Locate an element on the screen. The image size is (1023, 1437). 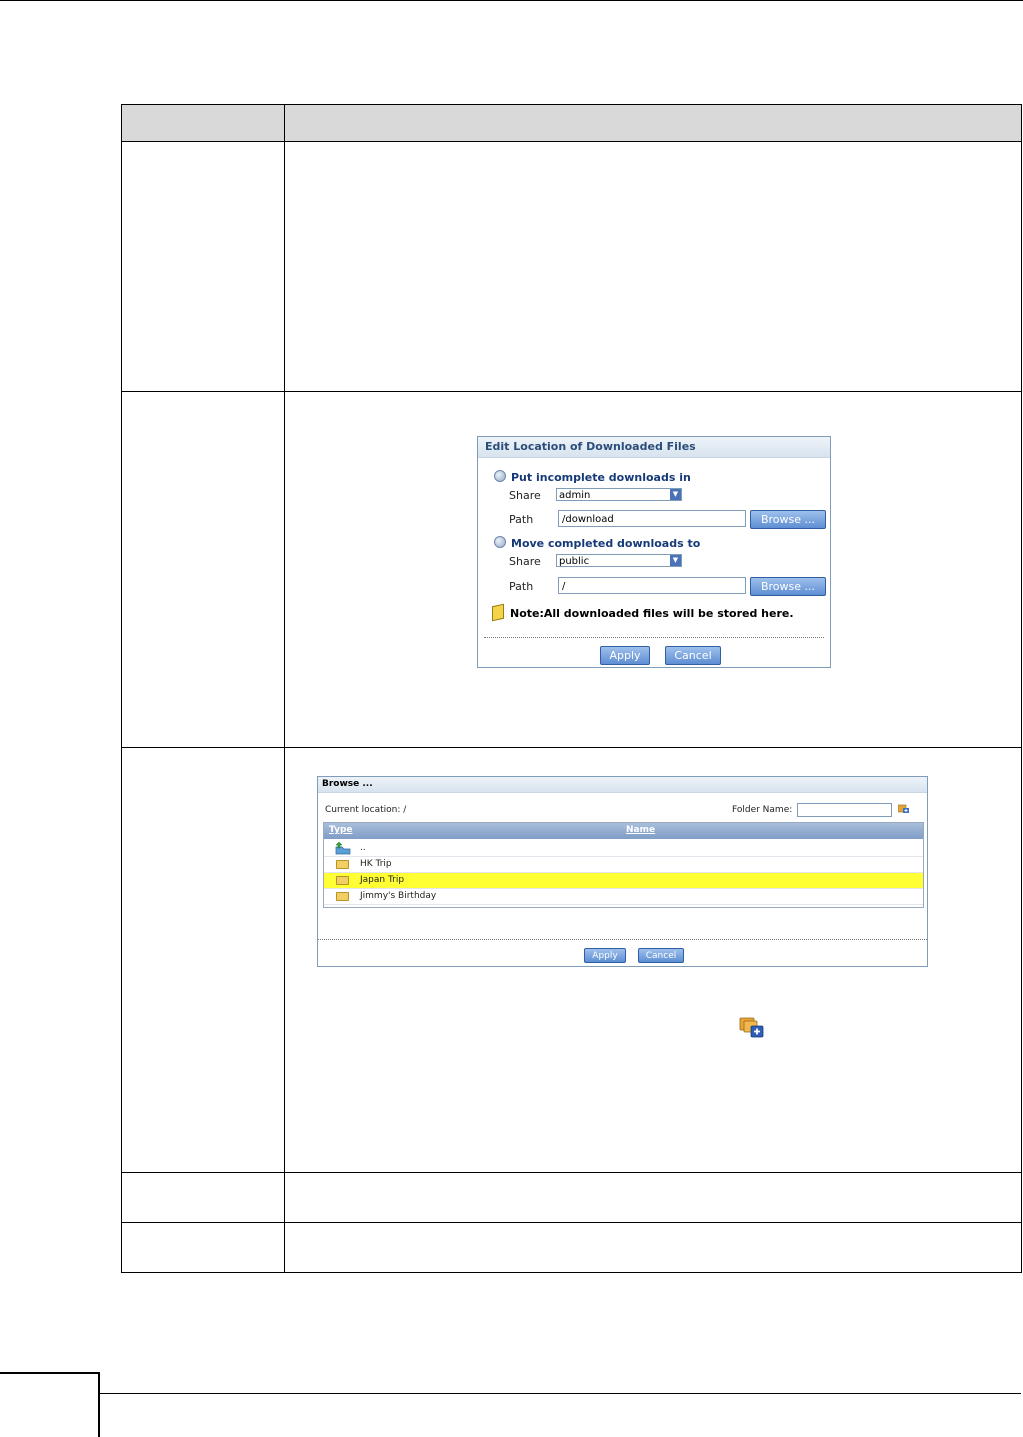
table-header-row is located at coordinates (571, 123).